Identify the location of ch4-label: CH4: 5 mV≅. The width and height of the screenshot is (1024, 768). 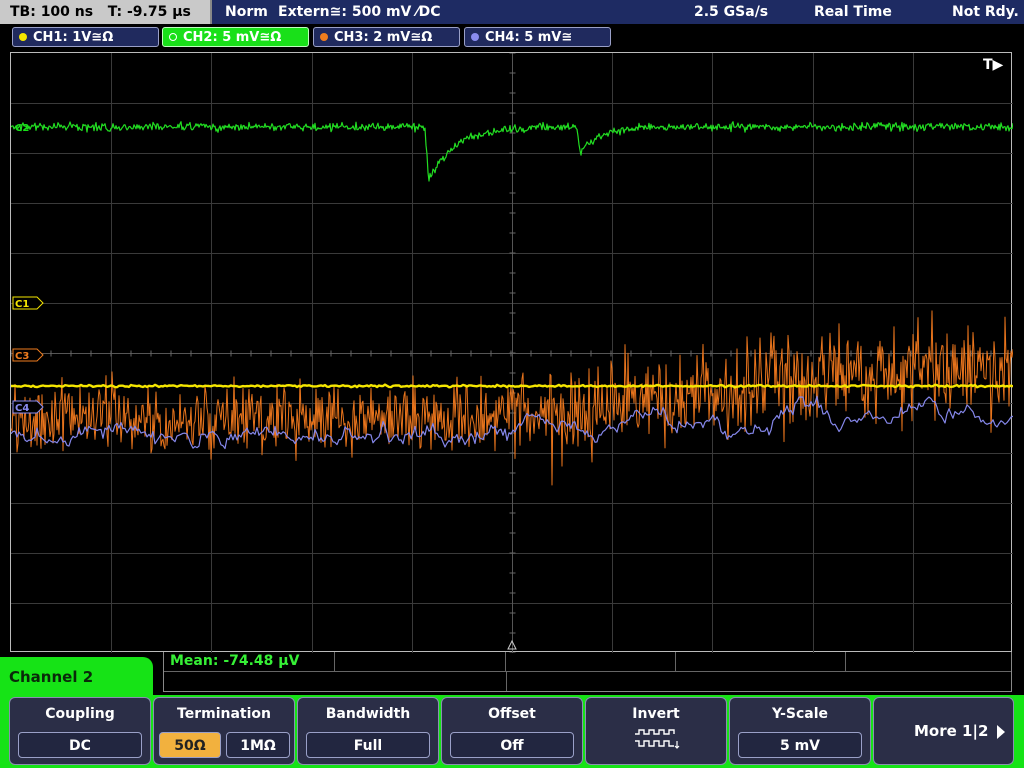
(529, 37).